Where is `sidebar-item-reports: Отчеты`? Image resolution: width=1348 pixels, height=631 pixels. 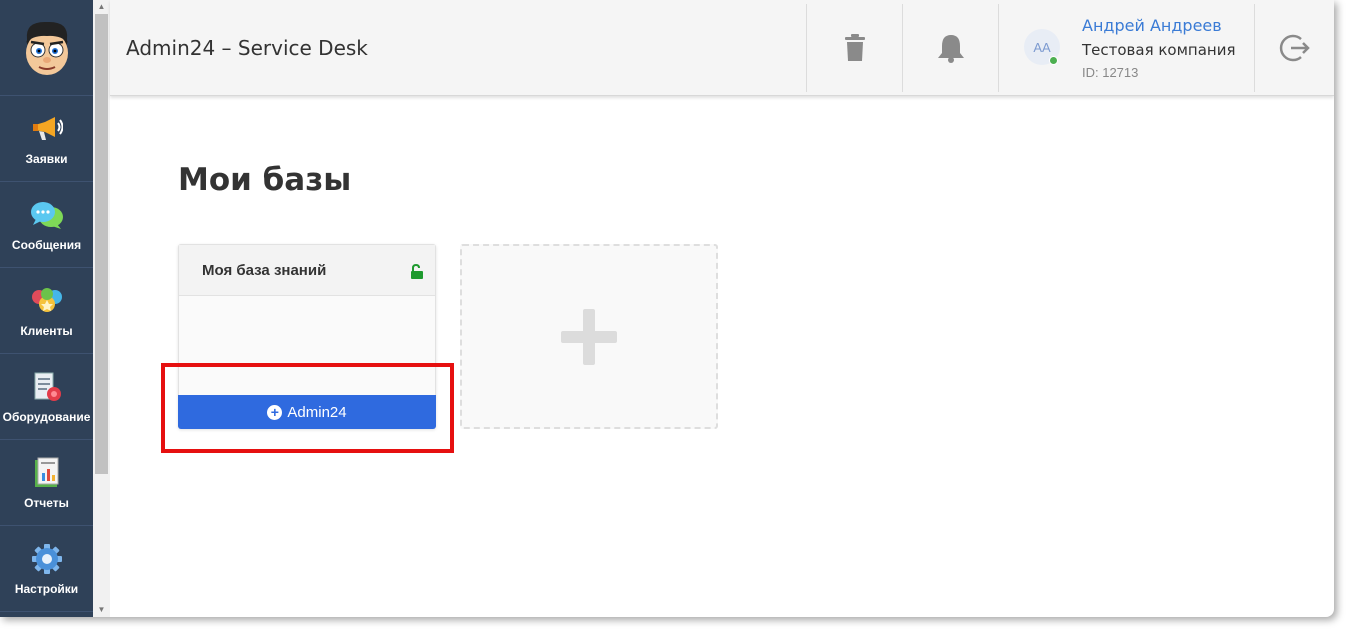
sidebar-item-reports: Отчеты is located at coordinates (46, 483).